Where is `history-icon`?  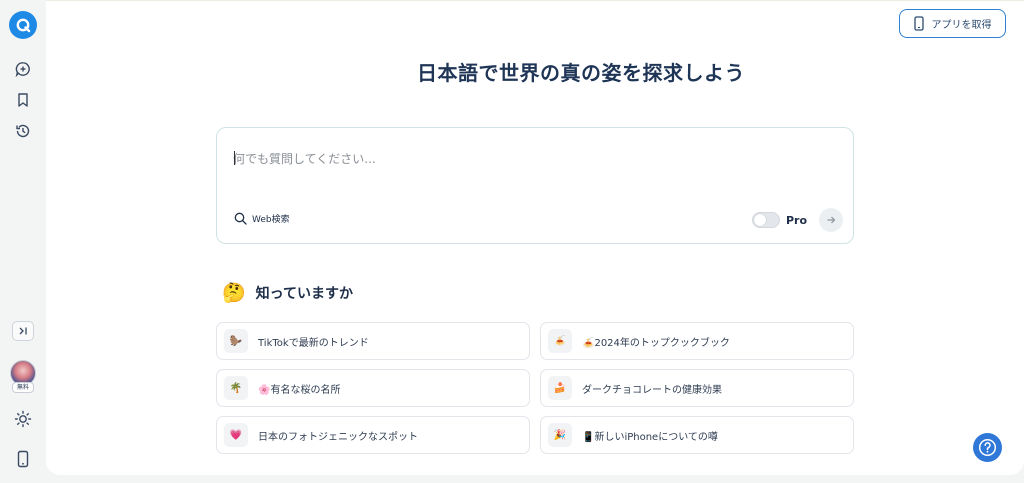 history-icon is located at coordinates (23, 131).